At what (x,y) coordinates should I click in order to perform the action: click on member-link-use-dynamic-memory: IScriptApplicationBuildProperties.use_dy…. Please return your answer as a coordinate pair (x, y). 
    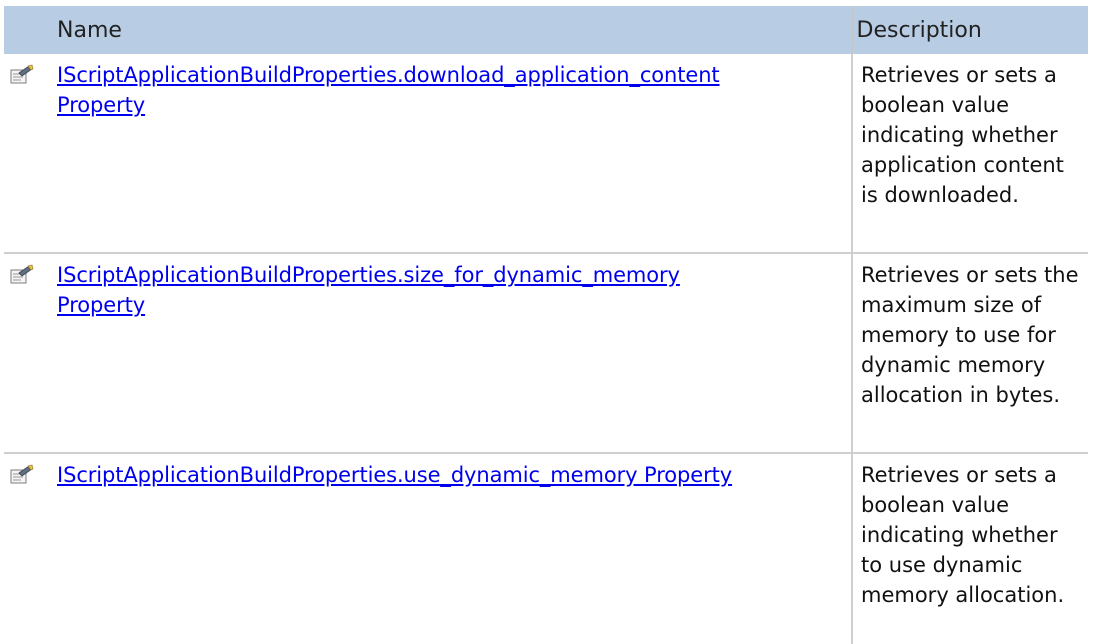
    Looking at the image, I should click on (394, 475).